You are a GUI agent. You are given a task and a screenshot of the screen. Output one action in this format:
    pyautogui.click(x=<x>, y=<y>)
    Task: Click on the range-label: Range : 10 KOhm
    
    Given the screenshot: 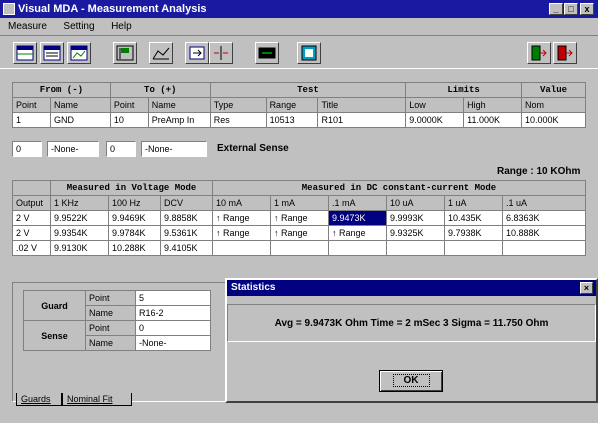 What is the action you would take?
    pyautogui.click(x=539, y=171)
    